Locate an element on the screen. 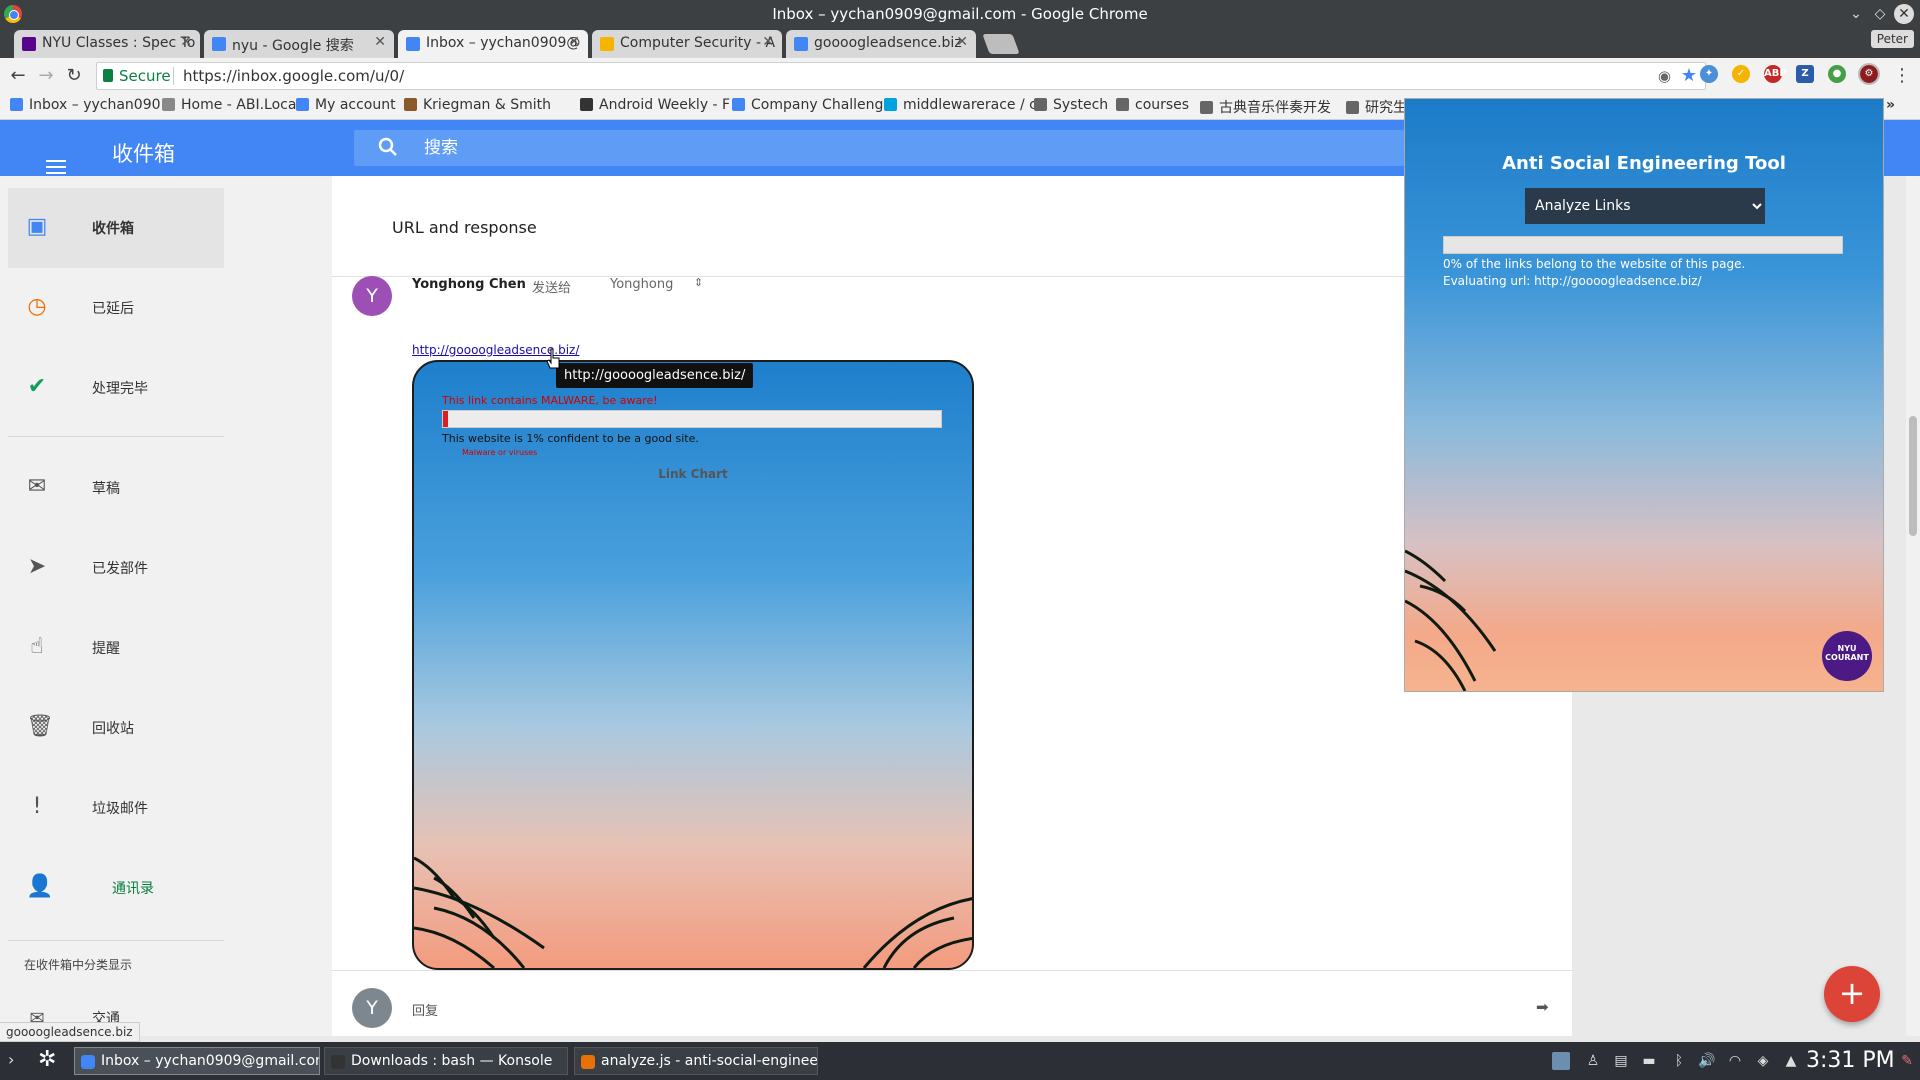  search-input is located at coordinates (872, 148).